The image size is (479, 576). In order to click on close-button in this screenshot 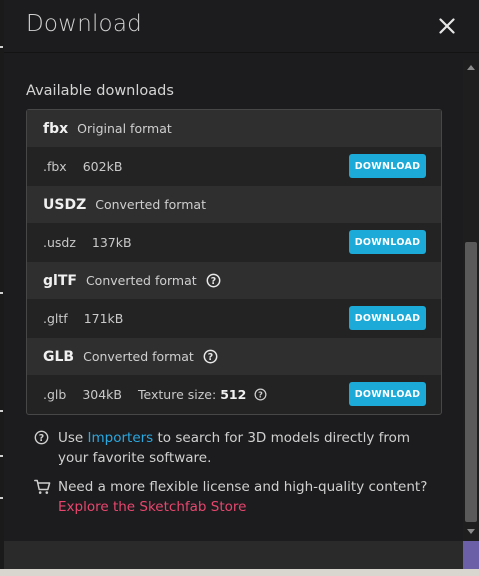, I will do `click(447, 26)`.